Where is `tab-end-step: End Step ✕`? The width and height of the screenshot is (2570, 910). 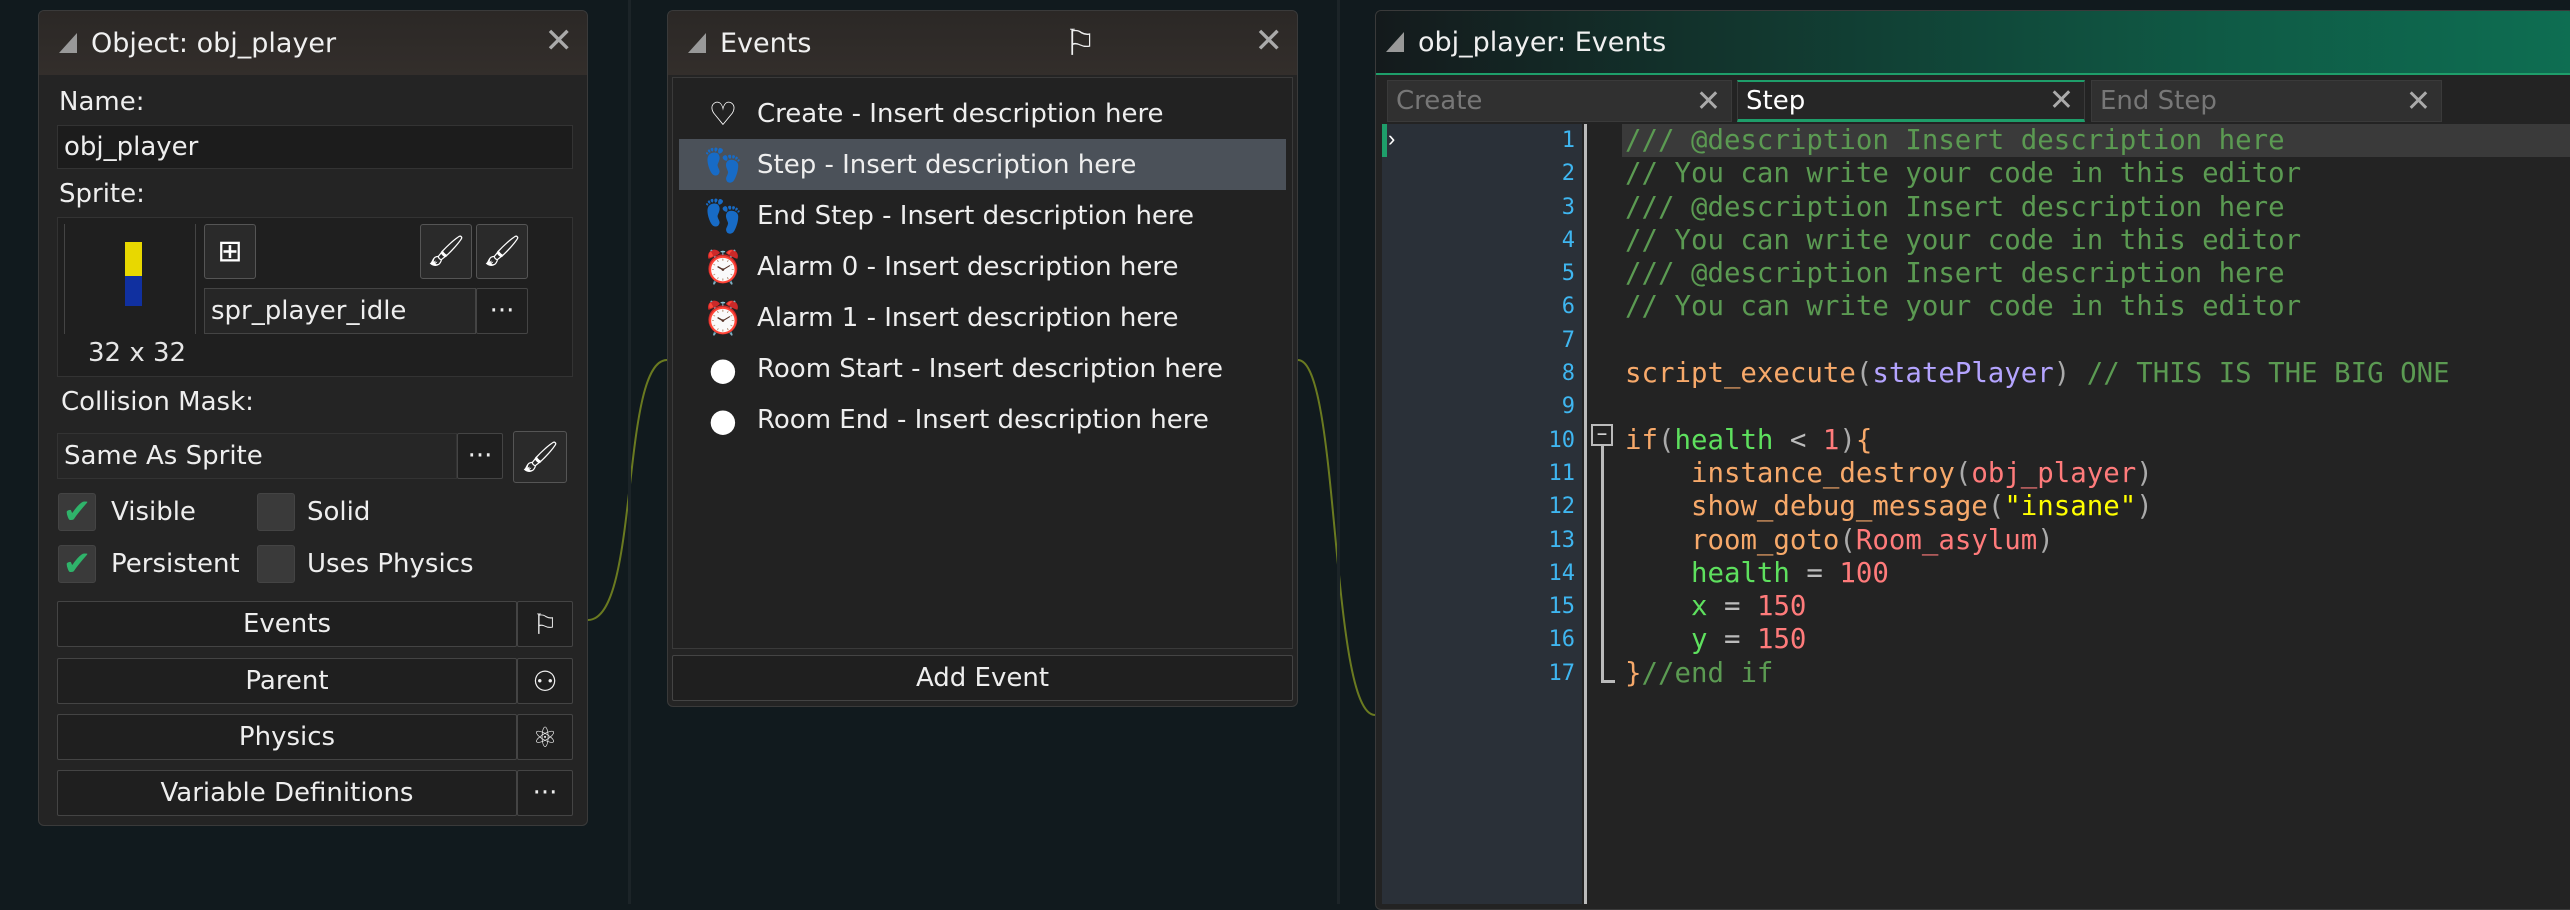
tab-end-step: End Step ✕ is located at coordinates (2266, 101).